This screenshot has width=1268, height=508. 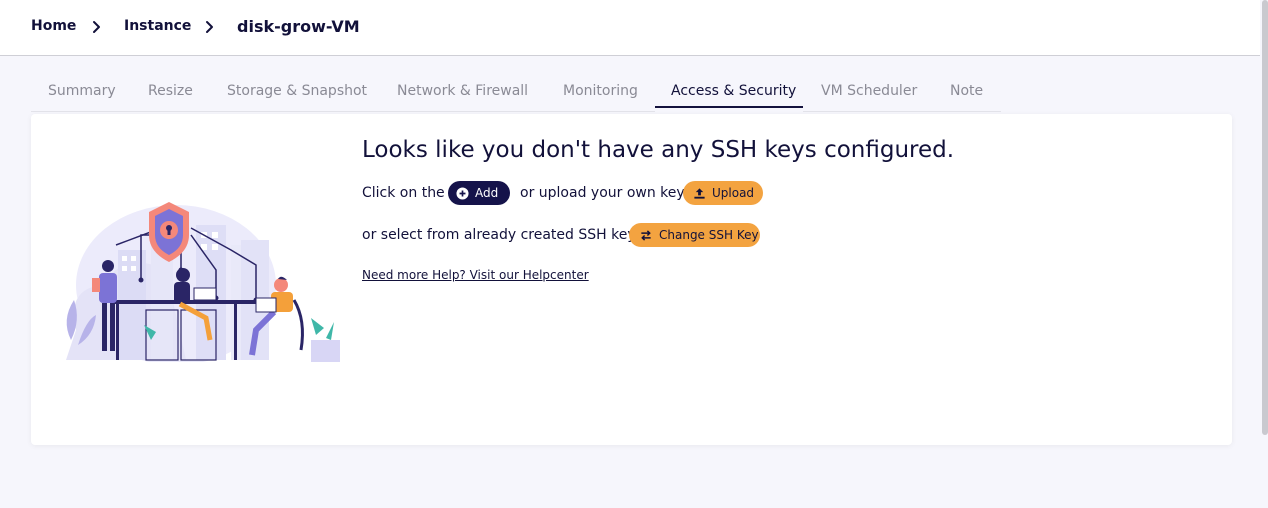 What do you see at coordinates (729, 107) in the screenshot?
I see `active-tab-indicator` at bounding box center [729, 107].